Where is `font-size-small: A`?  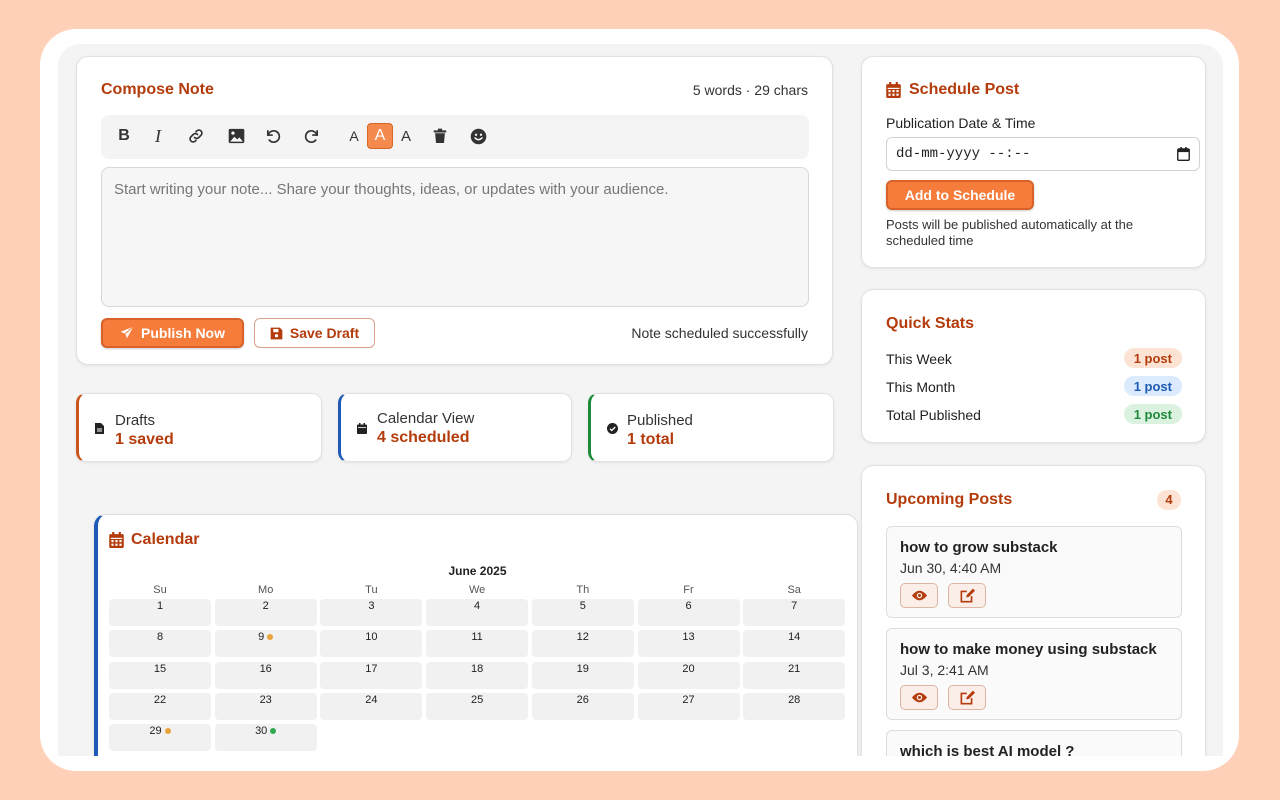
font-size-small: A is located at coordinates (354, 136).